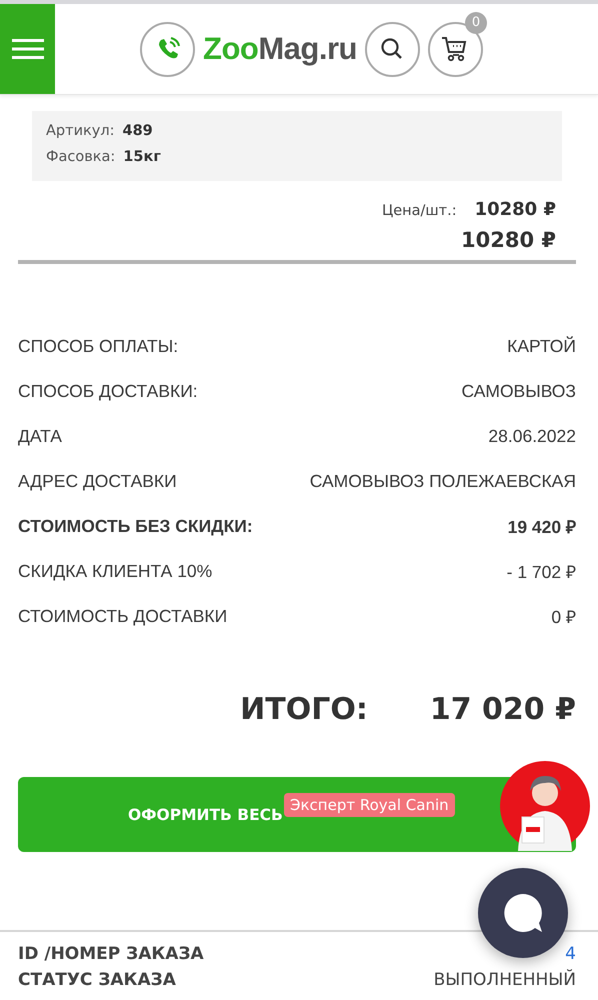  I want to click on total-value: 17 020 ₽, so click(503, 709).